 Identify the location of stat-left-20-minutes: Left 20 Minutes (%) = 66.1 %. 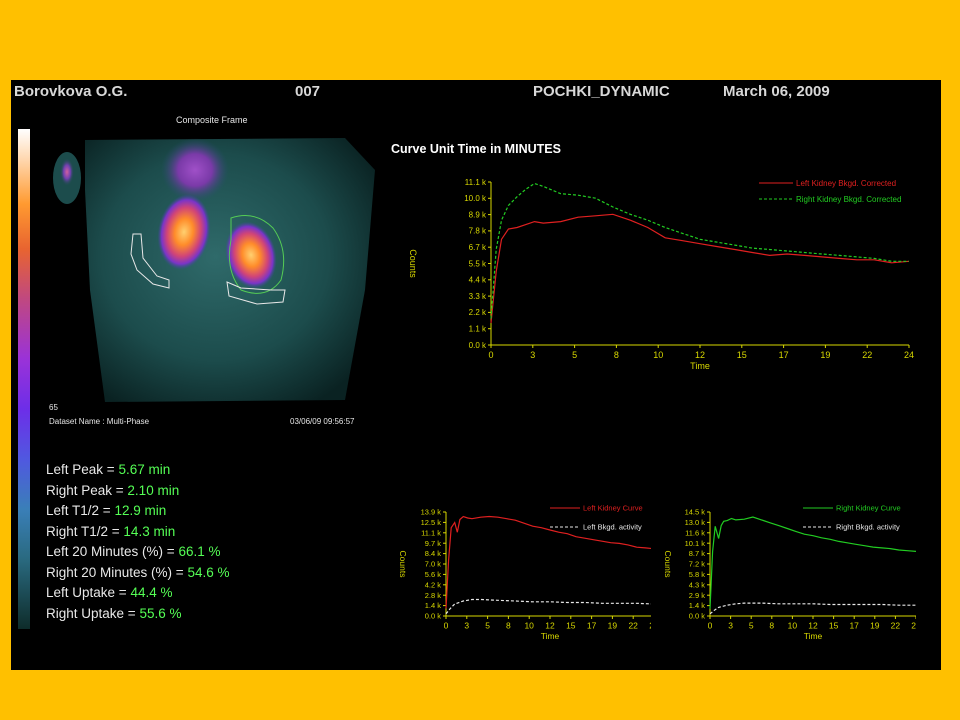
(137, 552).